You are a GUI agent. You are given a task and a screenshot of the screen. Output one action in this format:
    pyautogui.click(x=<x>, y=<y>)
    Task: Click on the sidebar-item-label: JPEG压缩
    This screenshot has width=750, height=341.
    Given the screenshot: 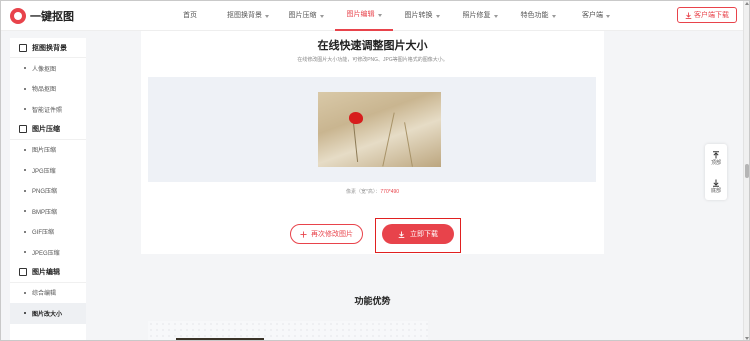 What is the action you would take?
    pyautogui.click(x=46, y=253)
    